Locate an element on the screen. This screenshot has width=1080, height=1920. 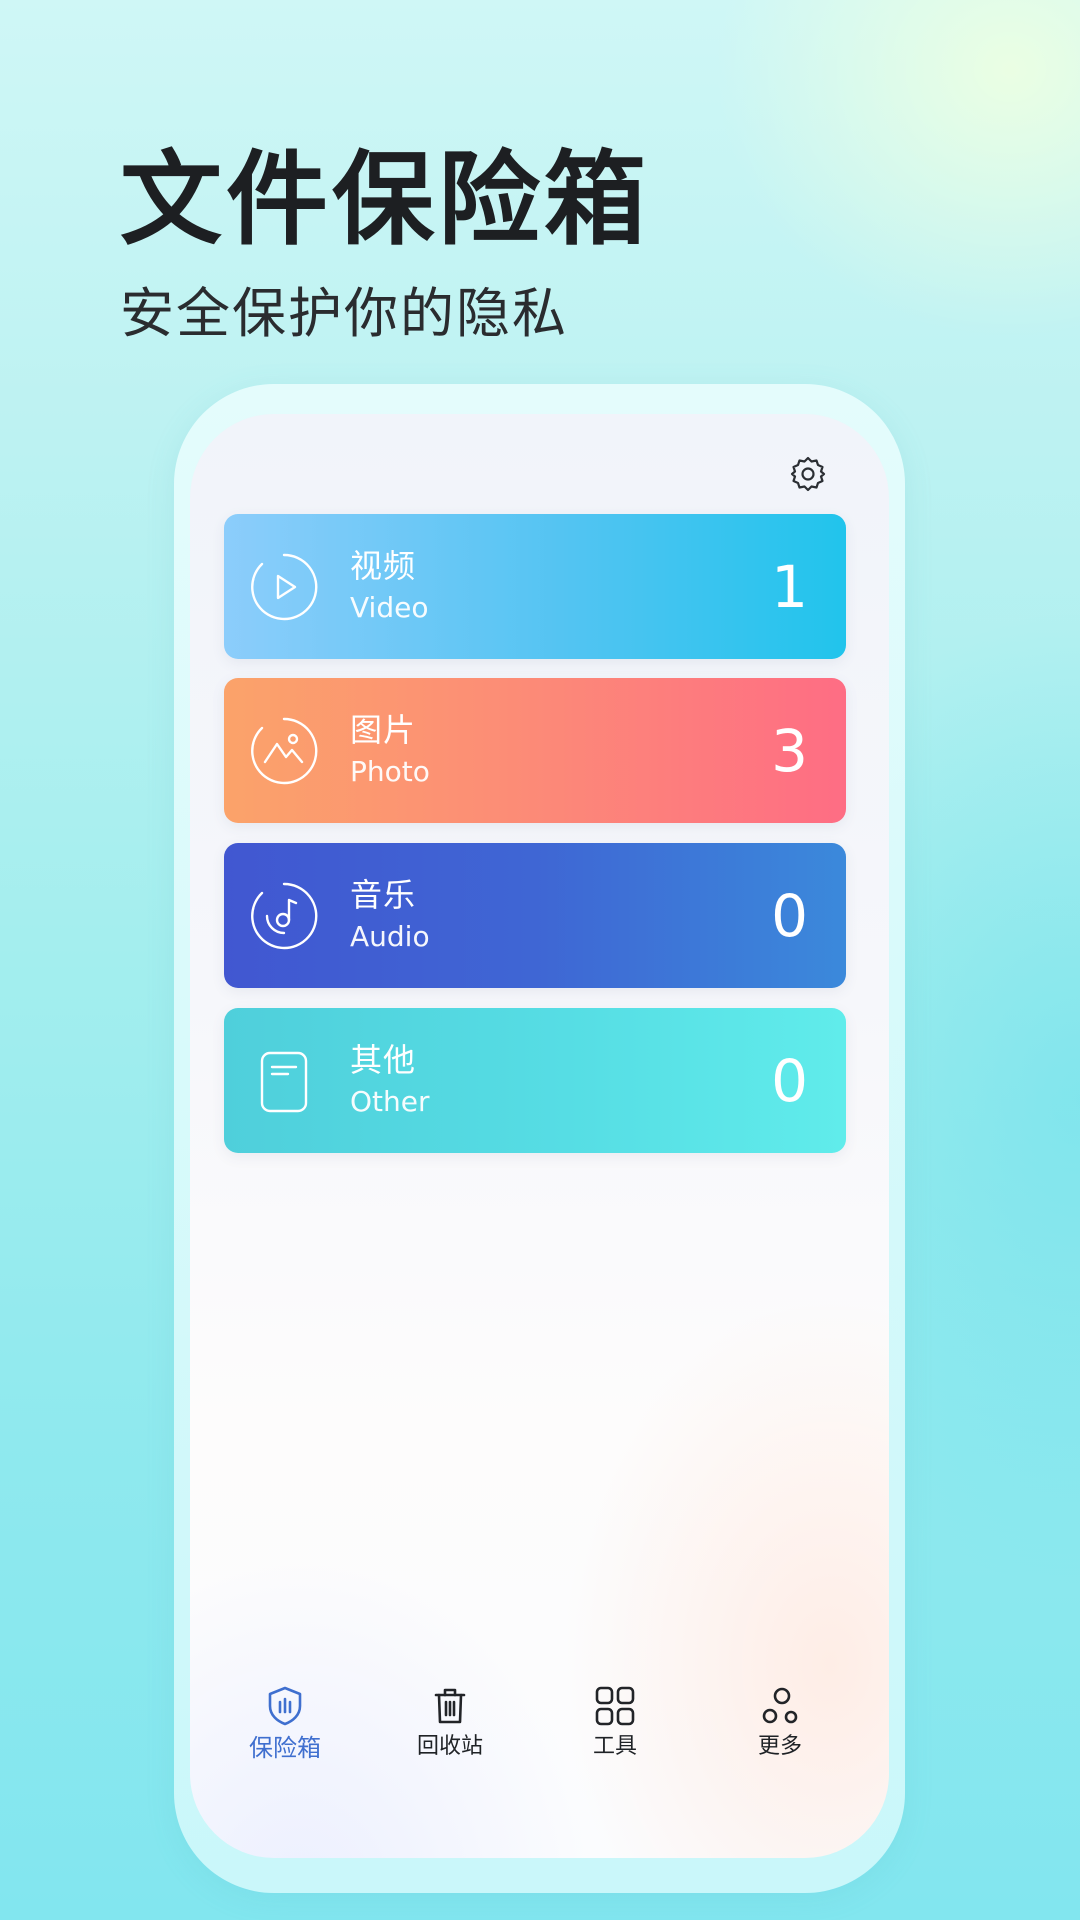
card-count: 1 is located at coordinates (789, 587).